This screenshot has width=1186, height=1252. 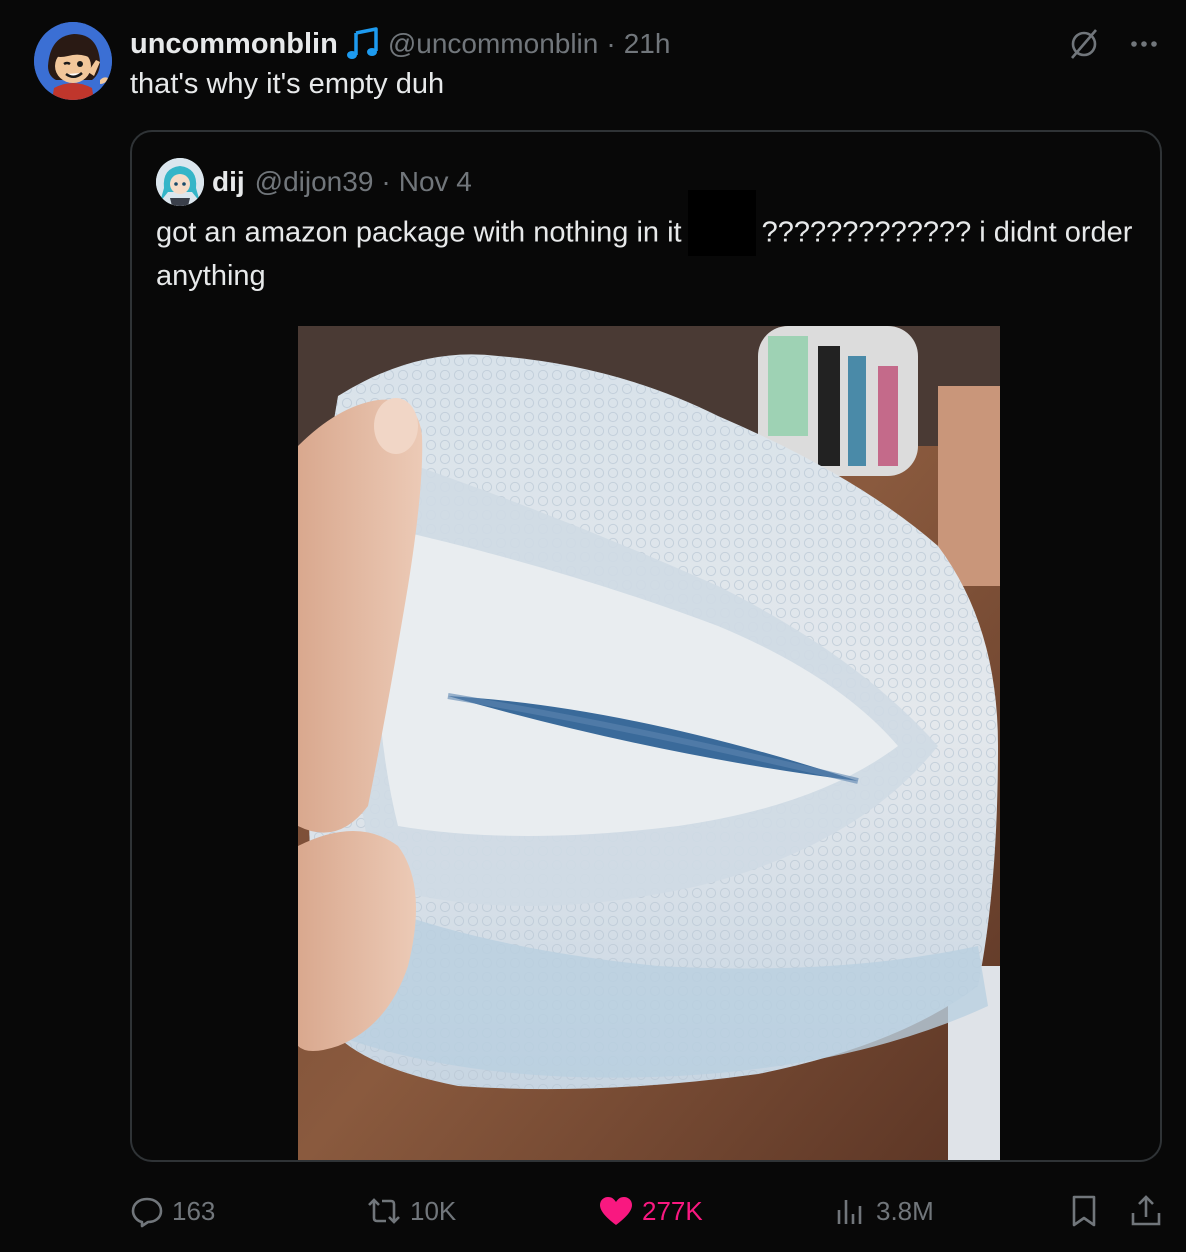 I want to click on repost-button: 10K, so click(x=411, y=1211).